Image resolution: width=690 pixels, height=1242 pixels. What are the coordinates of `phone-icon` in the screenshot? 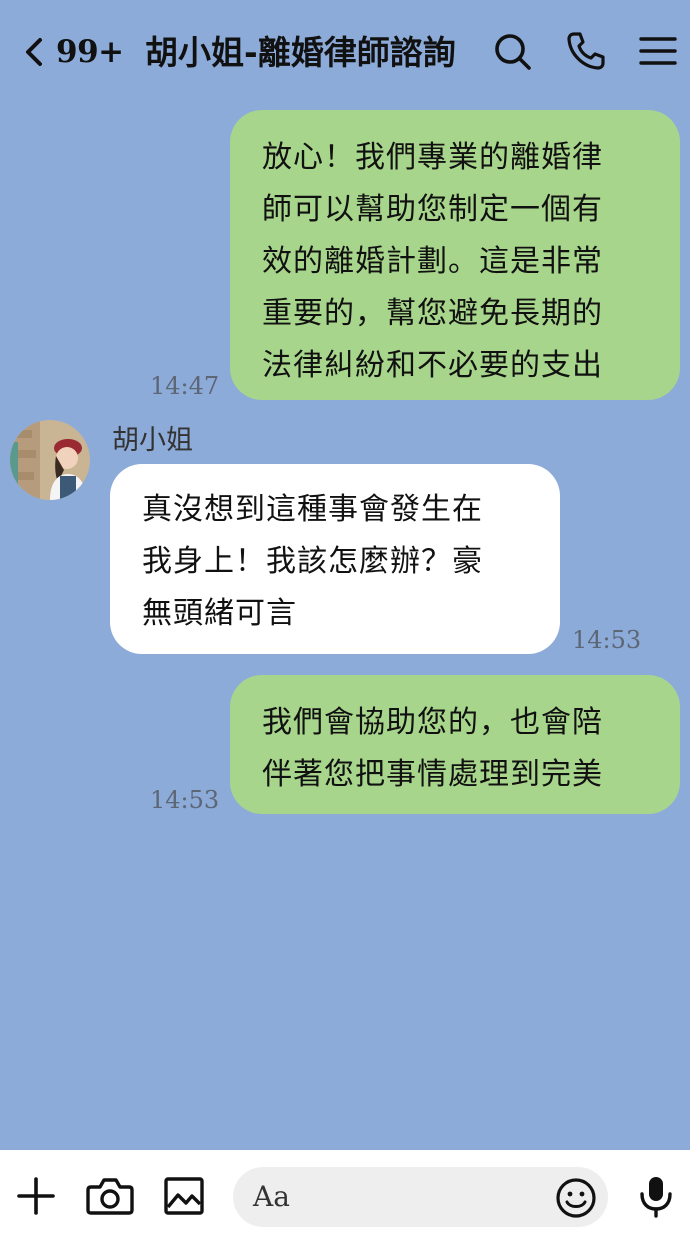 It's located at (586, 51).